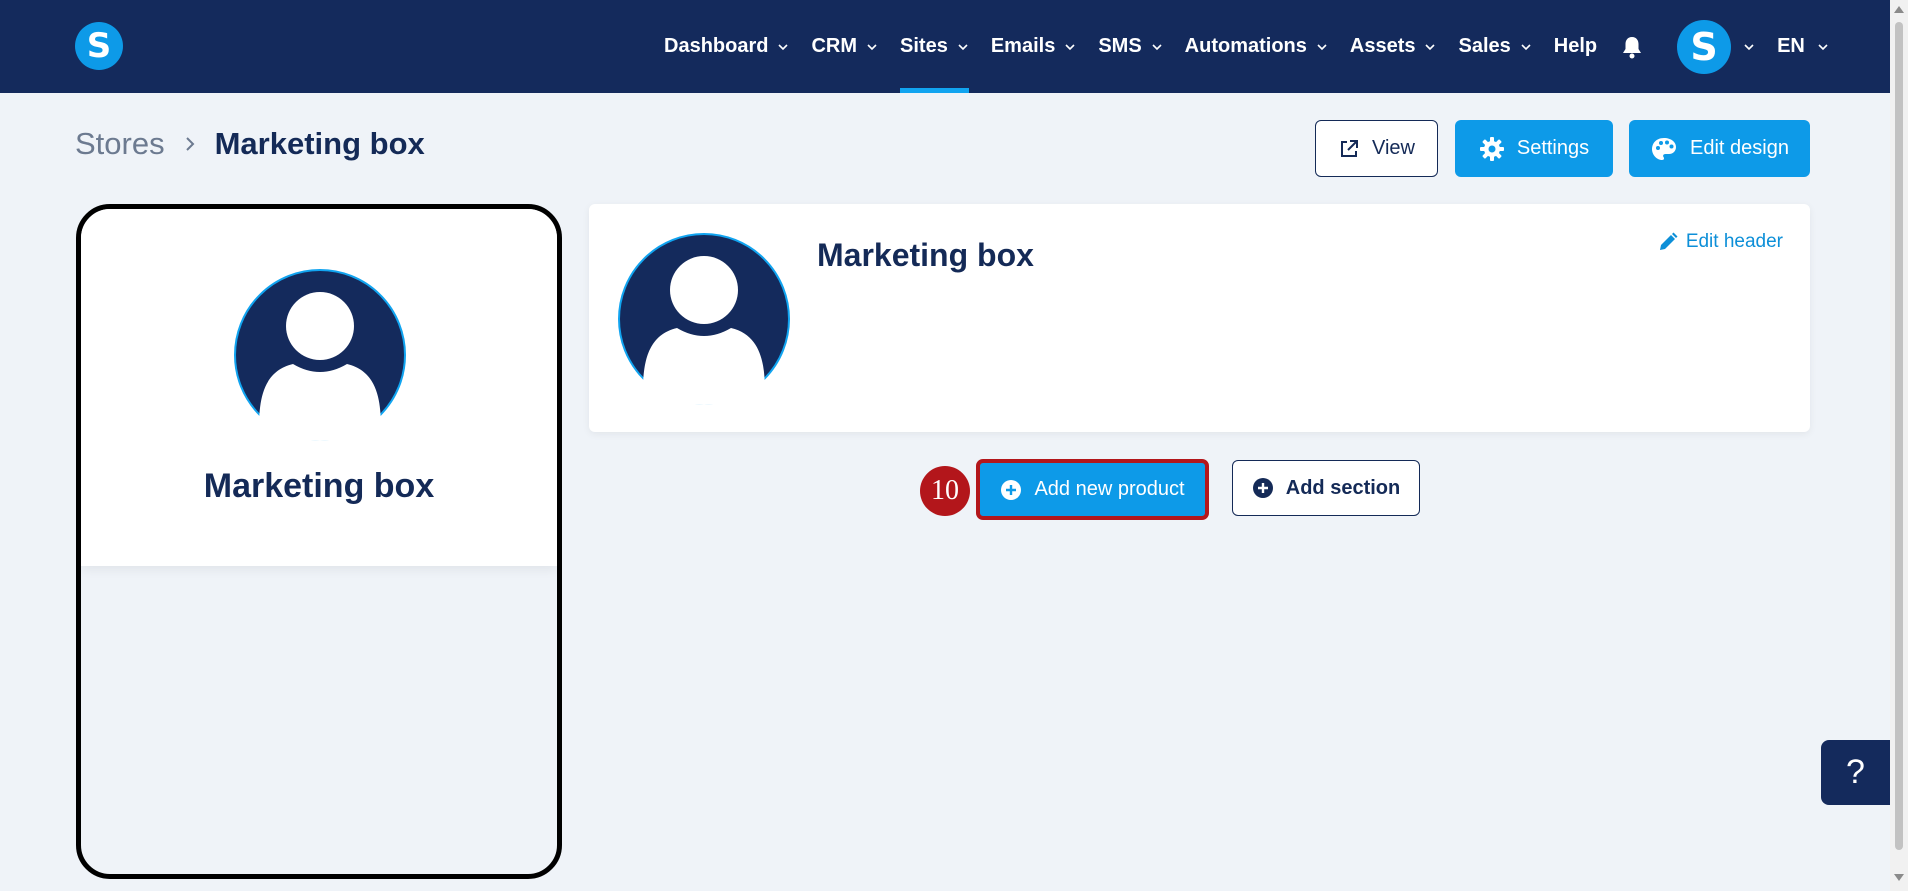 The height and width of the screenshot is (891, 1908). What do you see at coordinates (1632, 47) in the screenshot?
I see `bell-icon` at bounding box center [1632, 47].